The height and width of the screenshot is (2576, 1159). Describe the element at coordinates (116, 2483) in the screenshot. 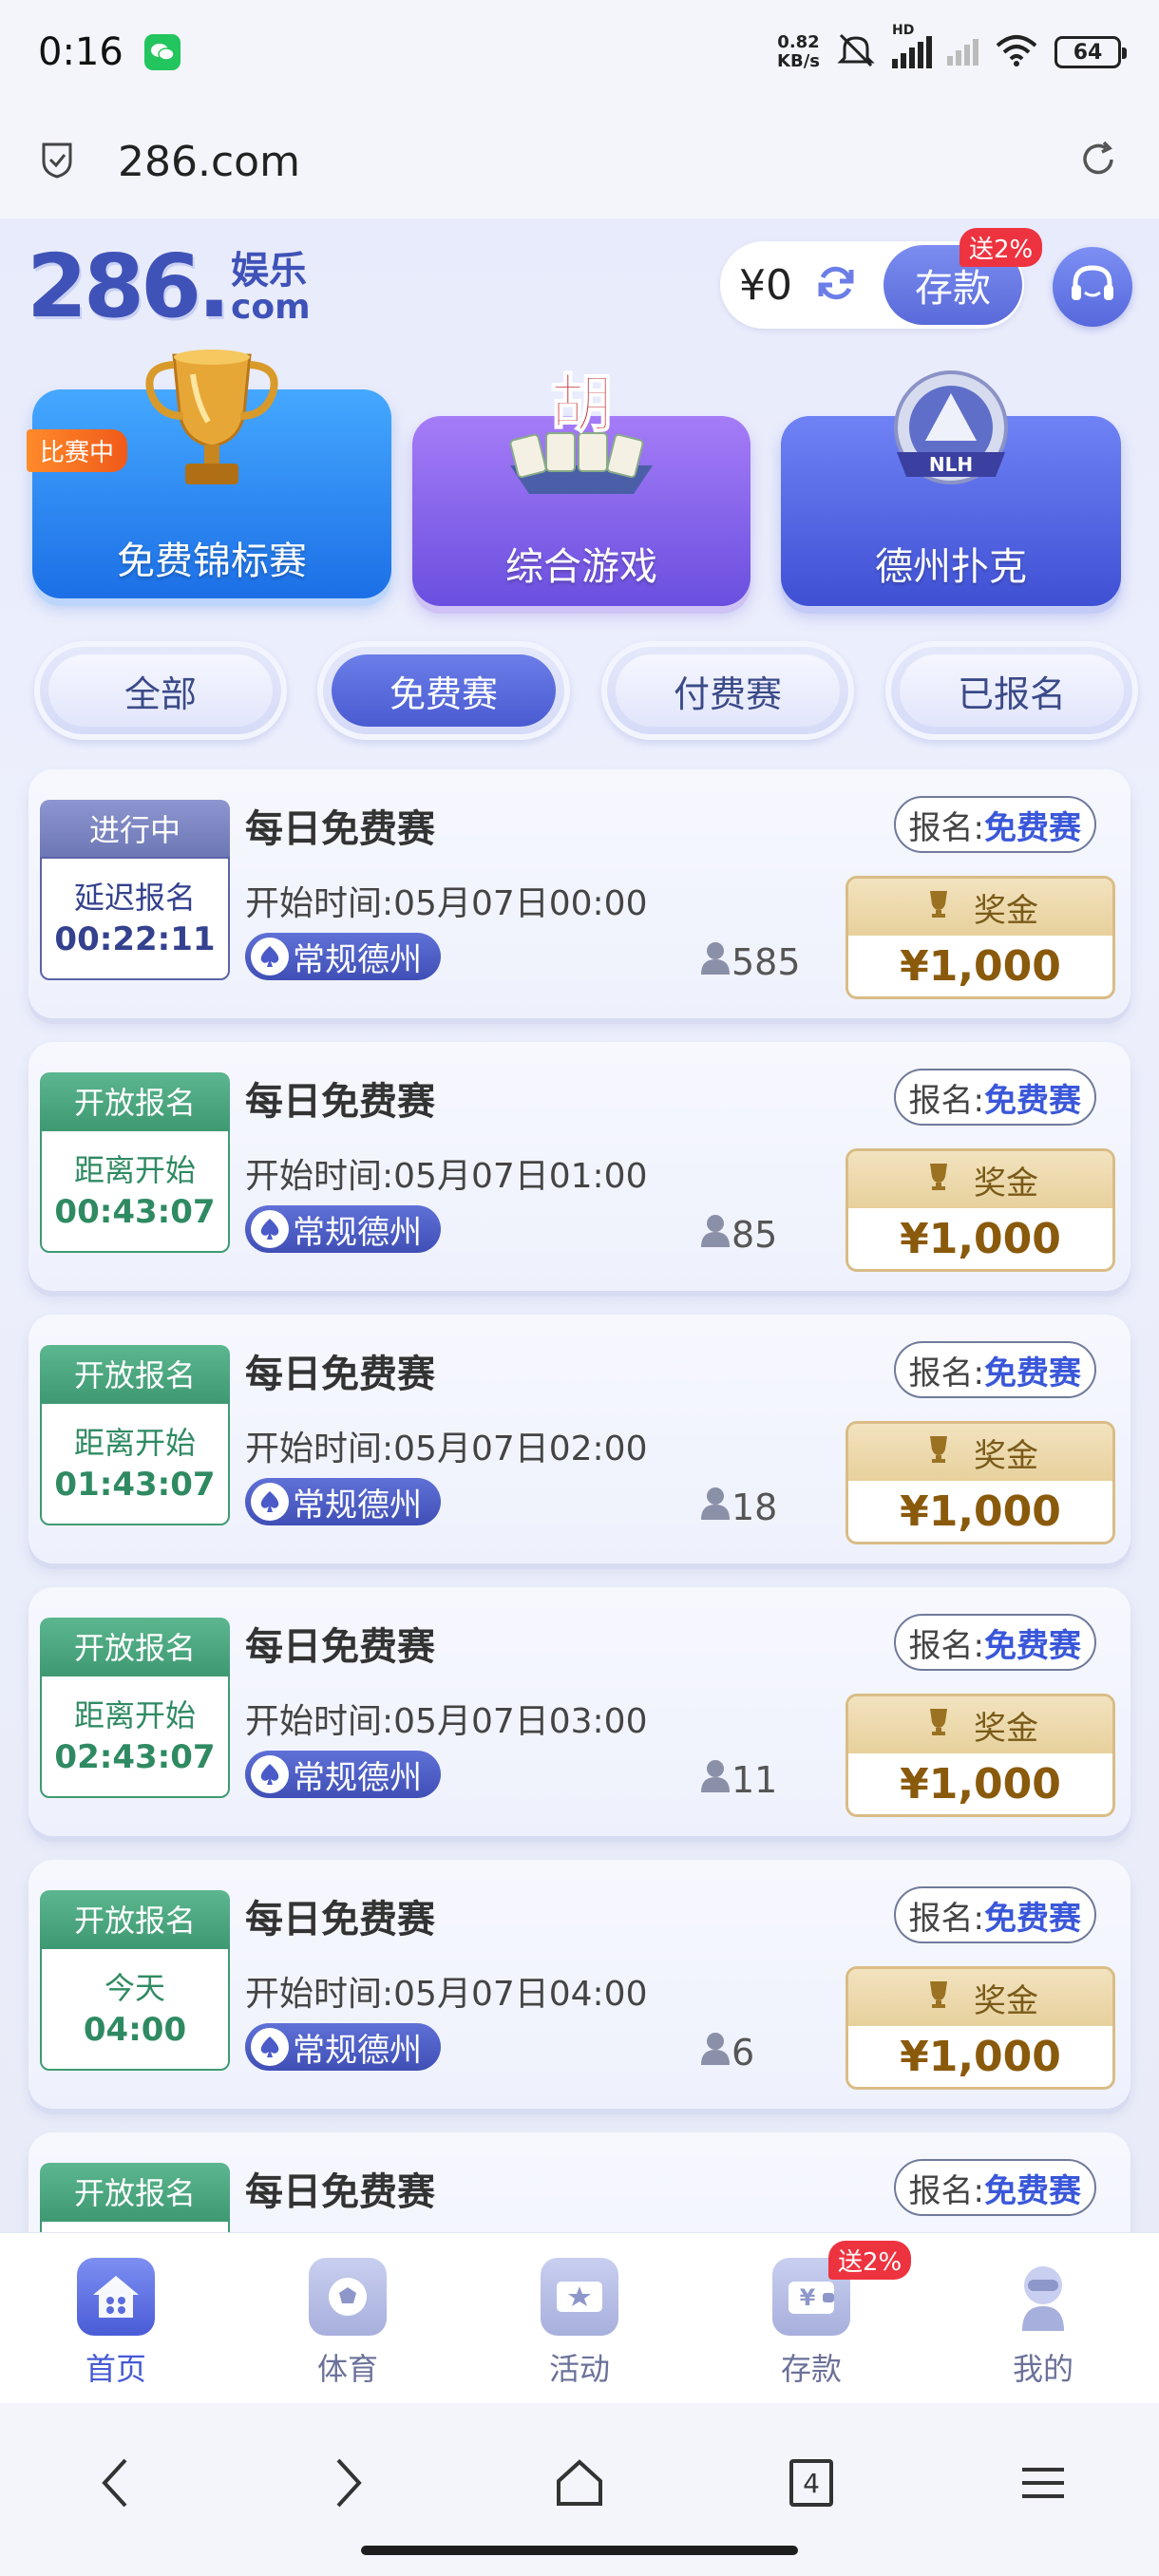

I see `back-arrow-icon` at that location.